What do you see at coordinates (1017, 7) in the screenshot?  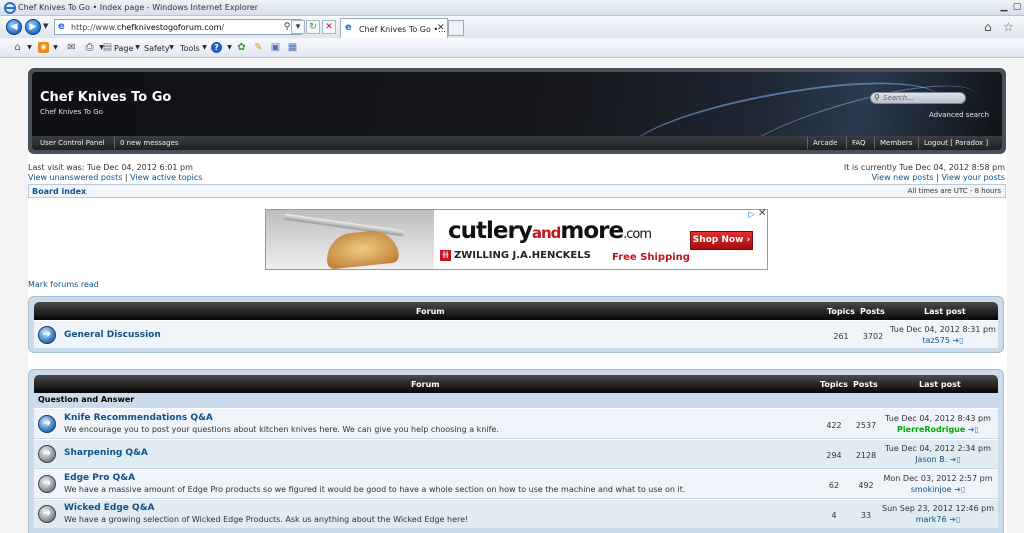 I see `maximize-icon: ▢` at bounding box center [1017, 7].